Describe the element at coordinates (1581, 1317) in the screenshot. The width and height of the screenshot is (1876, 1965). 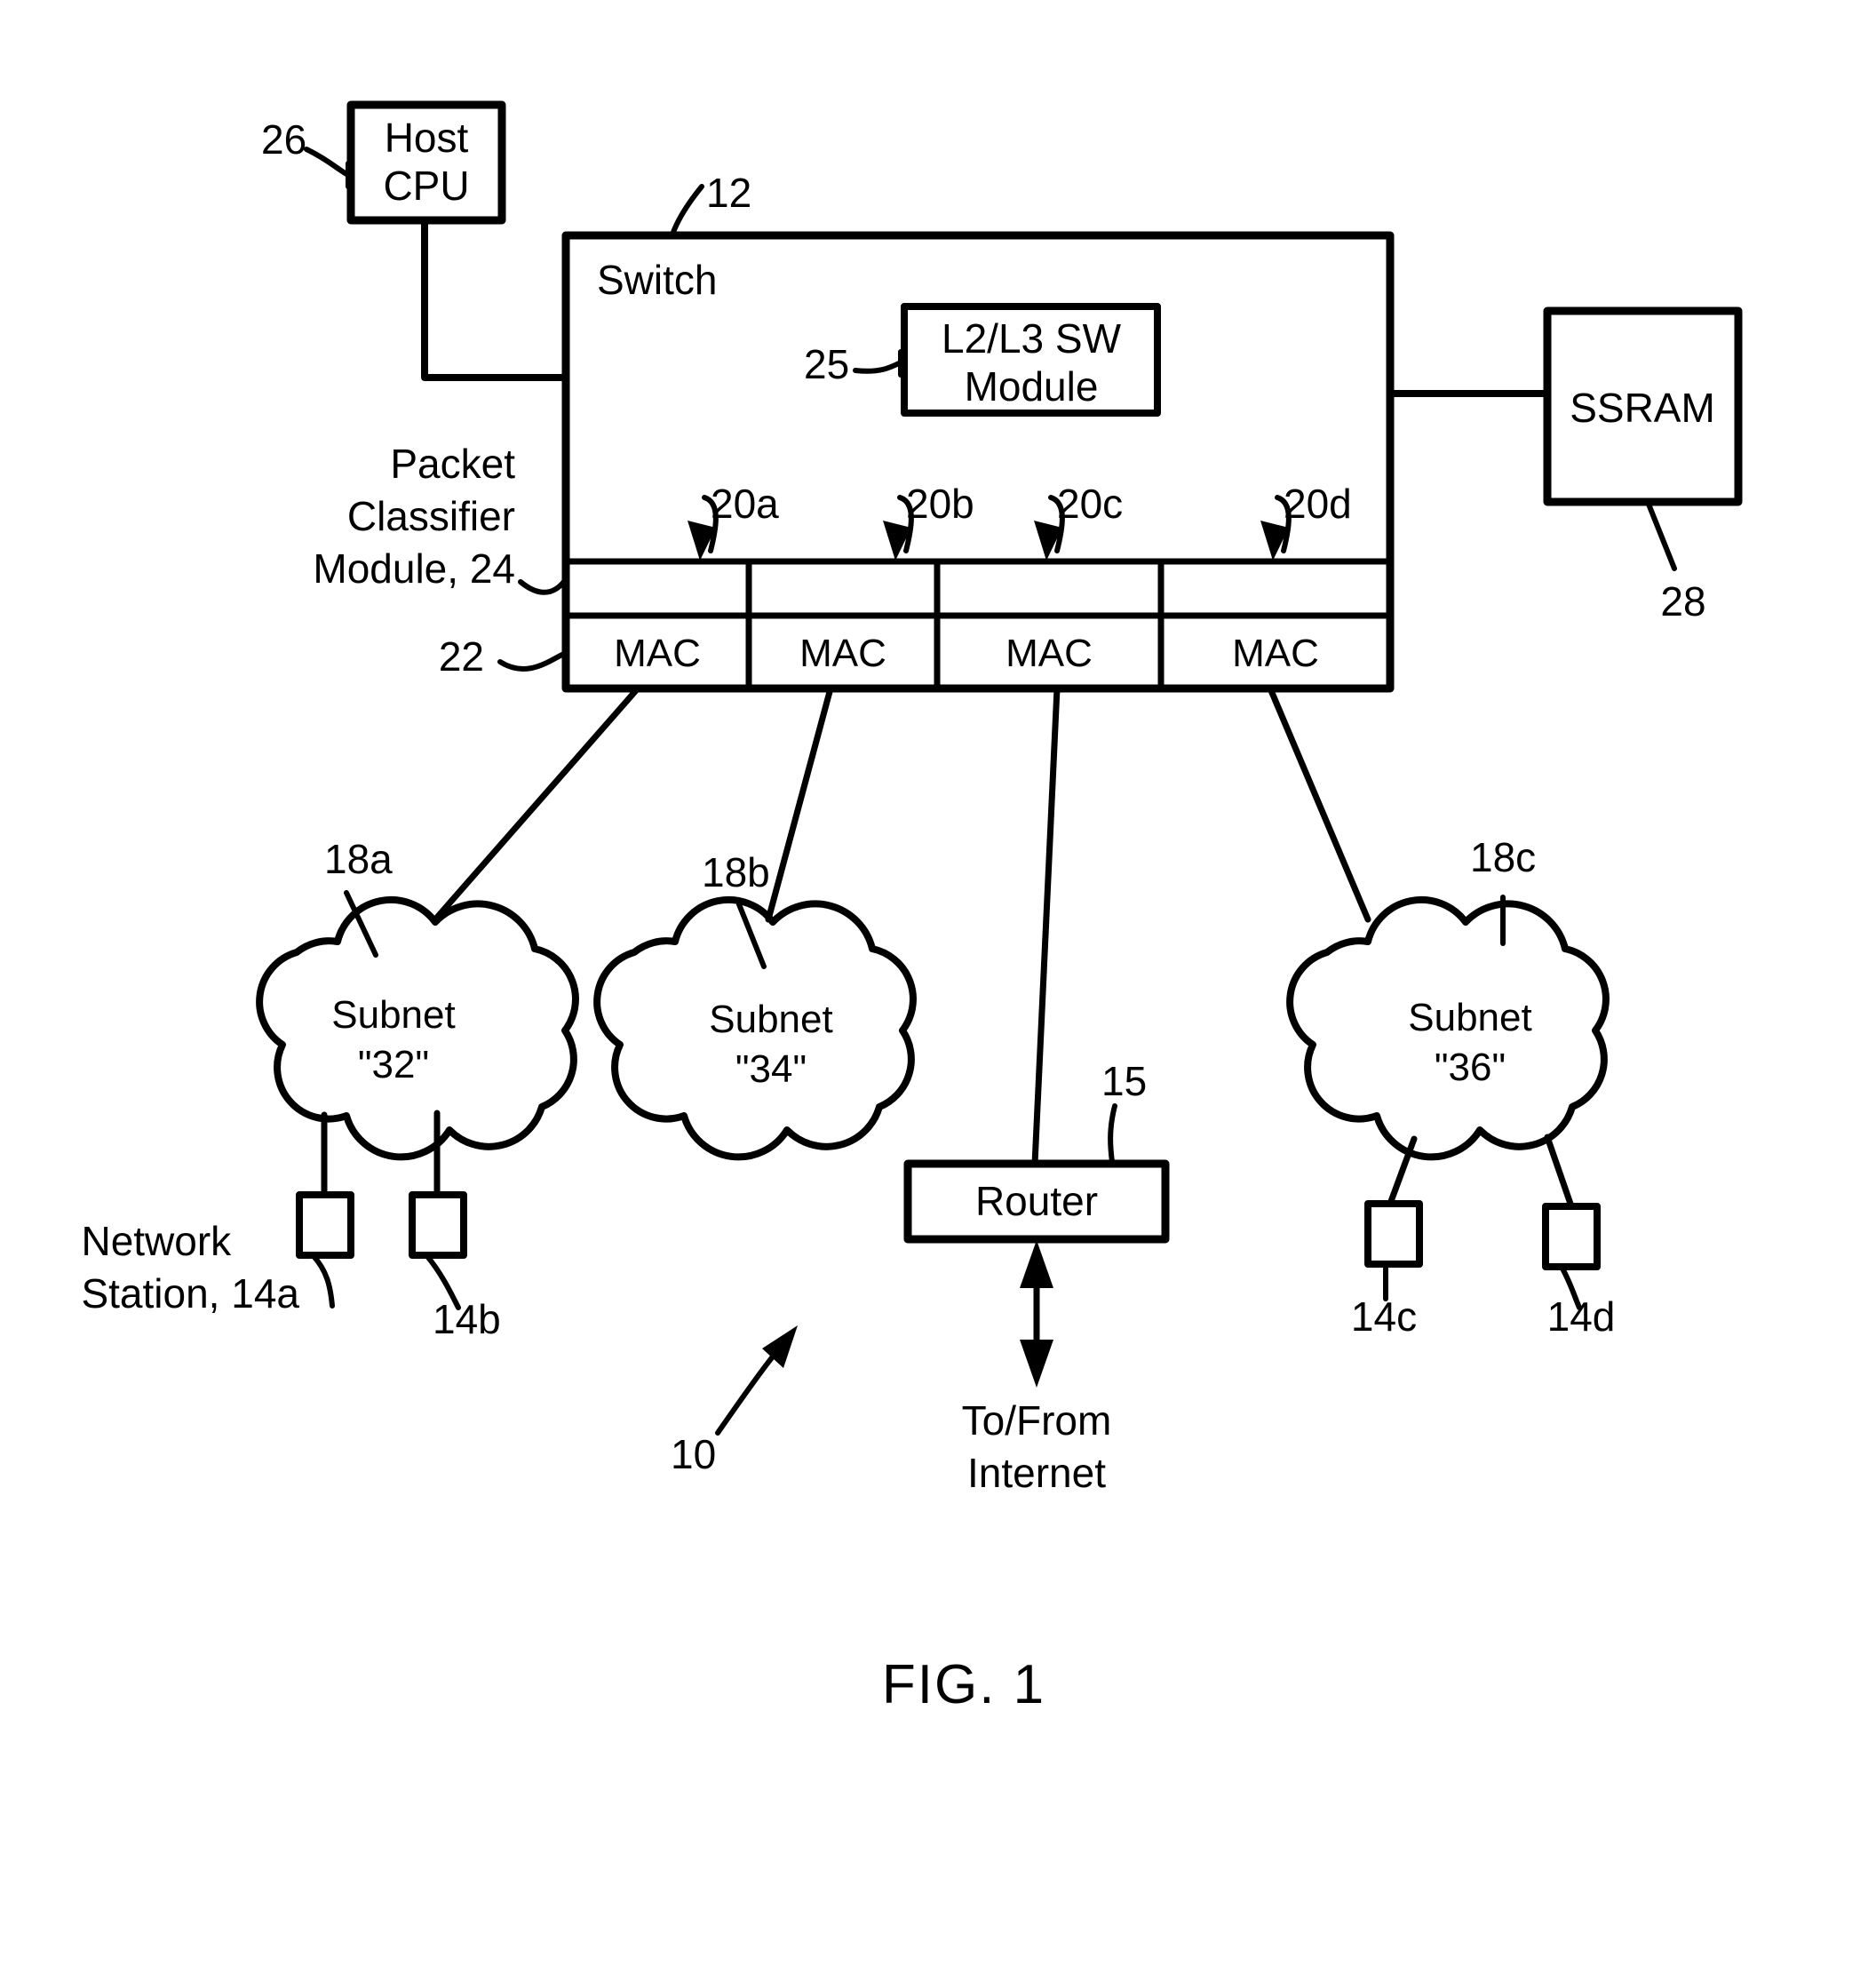
I see `station-14d-caption: 14d` at that location.